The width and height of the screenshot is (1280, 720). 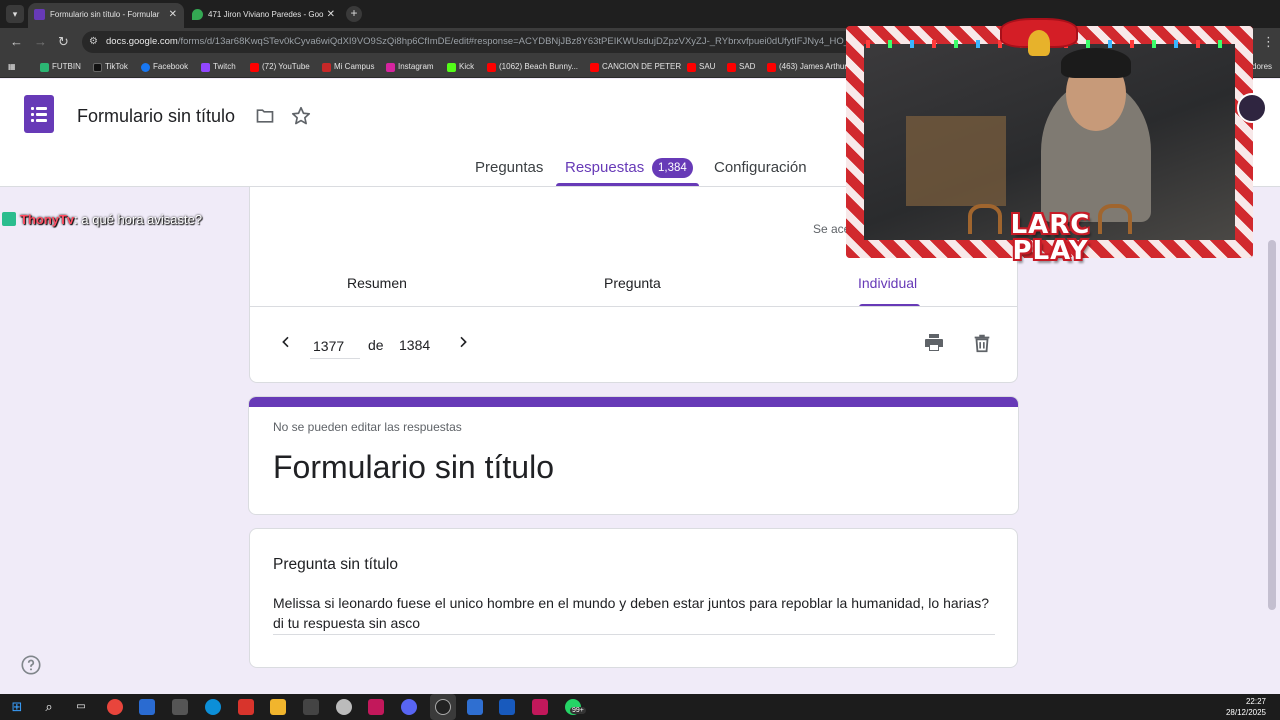 I want to click on calculator-icon, so click(x=475, y=707).